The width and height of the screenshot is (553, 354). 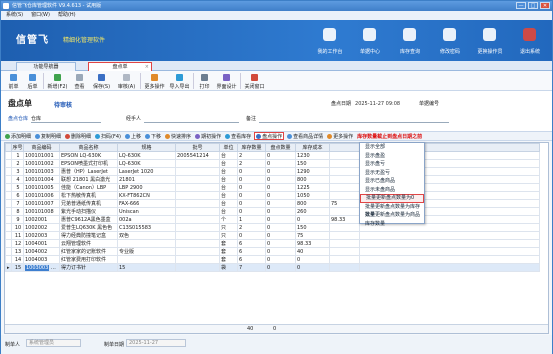 What do you see at coordinates (88, 171) in the screenshot?
I see `table-cell: 惠普（HP）LaserJet` at bounding box center [88, 171].